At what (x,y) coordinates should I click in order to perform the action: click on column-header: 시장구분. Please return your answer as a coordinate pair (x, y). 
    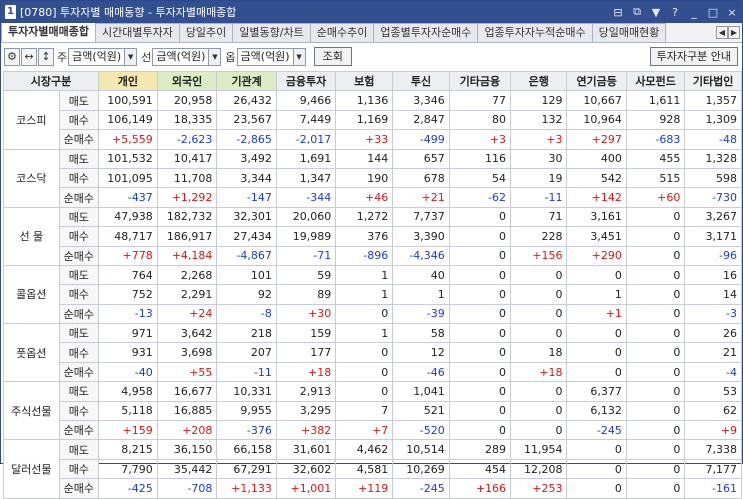
    Looking at the image, I should click on (51, 81).